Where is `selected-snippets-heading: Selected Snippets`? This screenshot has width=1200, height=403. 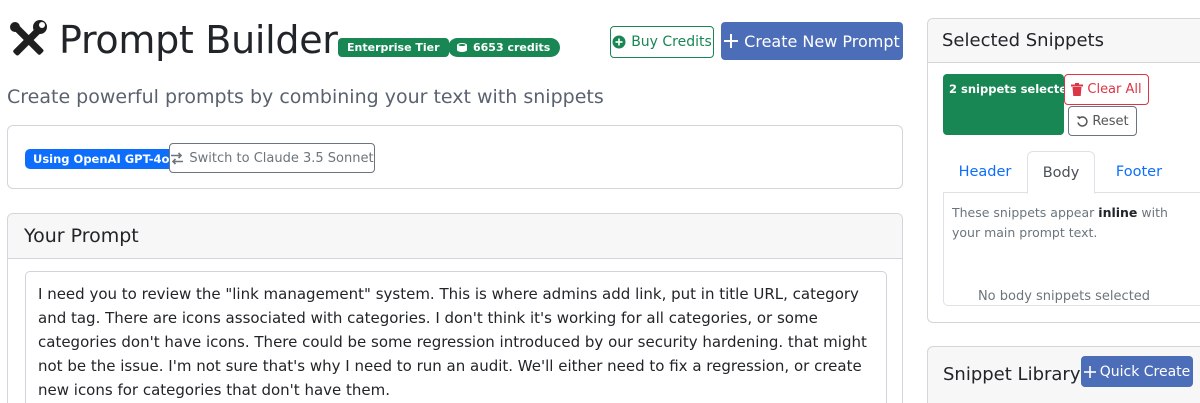
selected-snippets-heading: Selected Snippets is located at coordinates (1023, 40).